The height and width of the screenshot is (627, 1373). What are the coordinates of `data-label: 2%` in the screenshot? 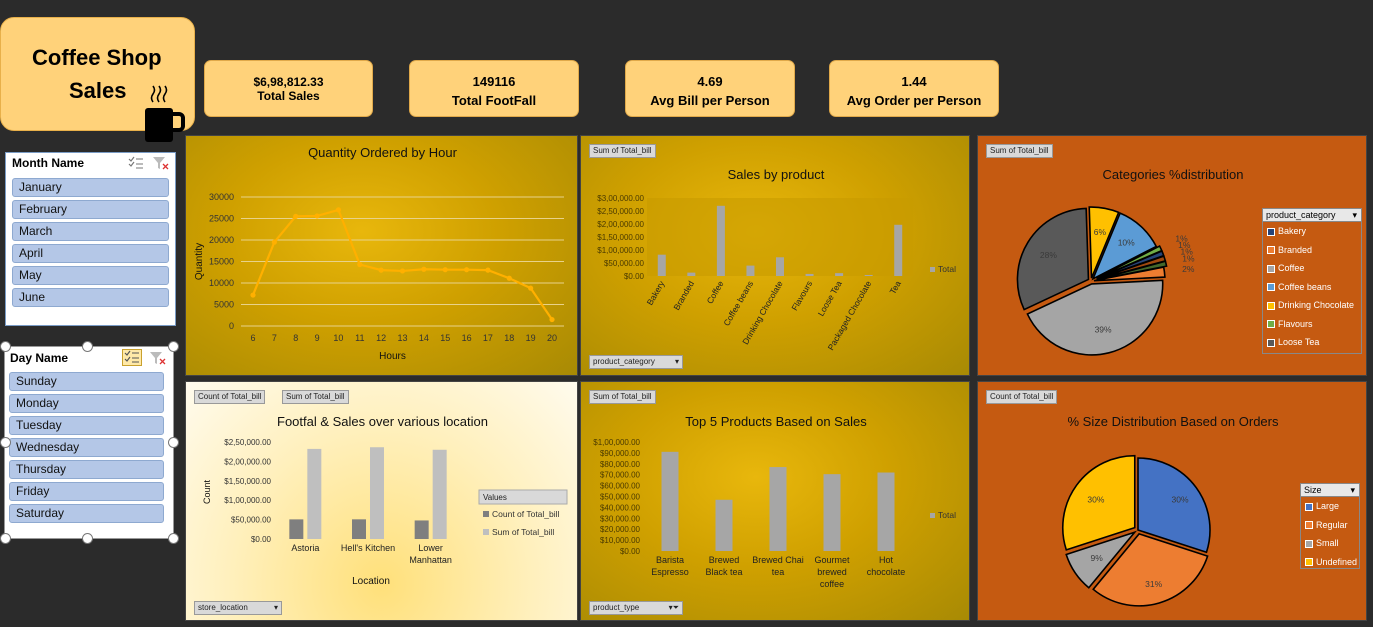 It's located at (1188, 269).